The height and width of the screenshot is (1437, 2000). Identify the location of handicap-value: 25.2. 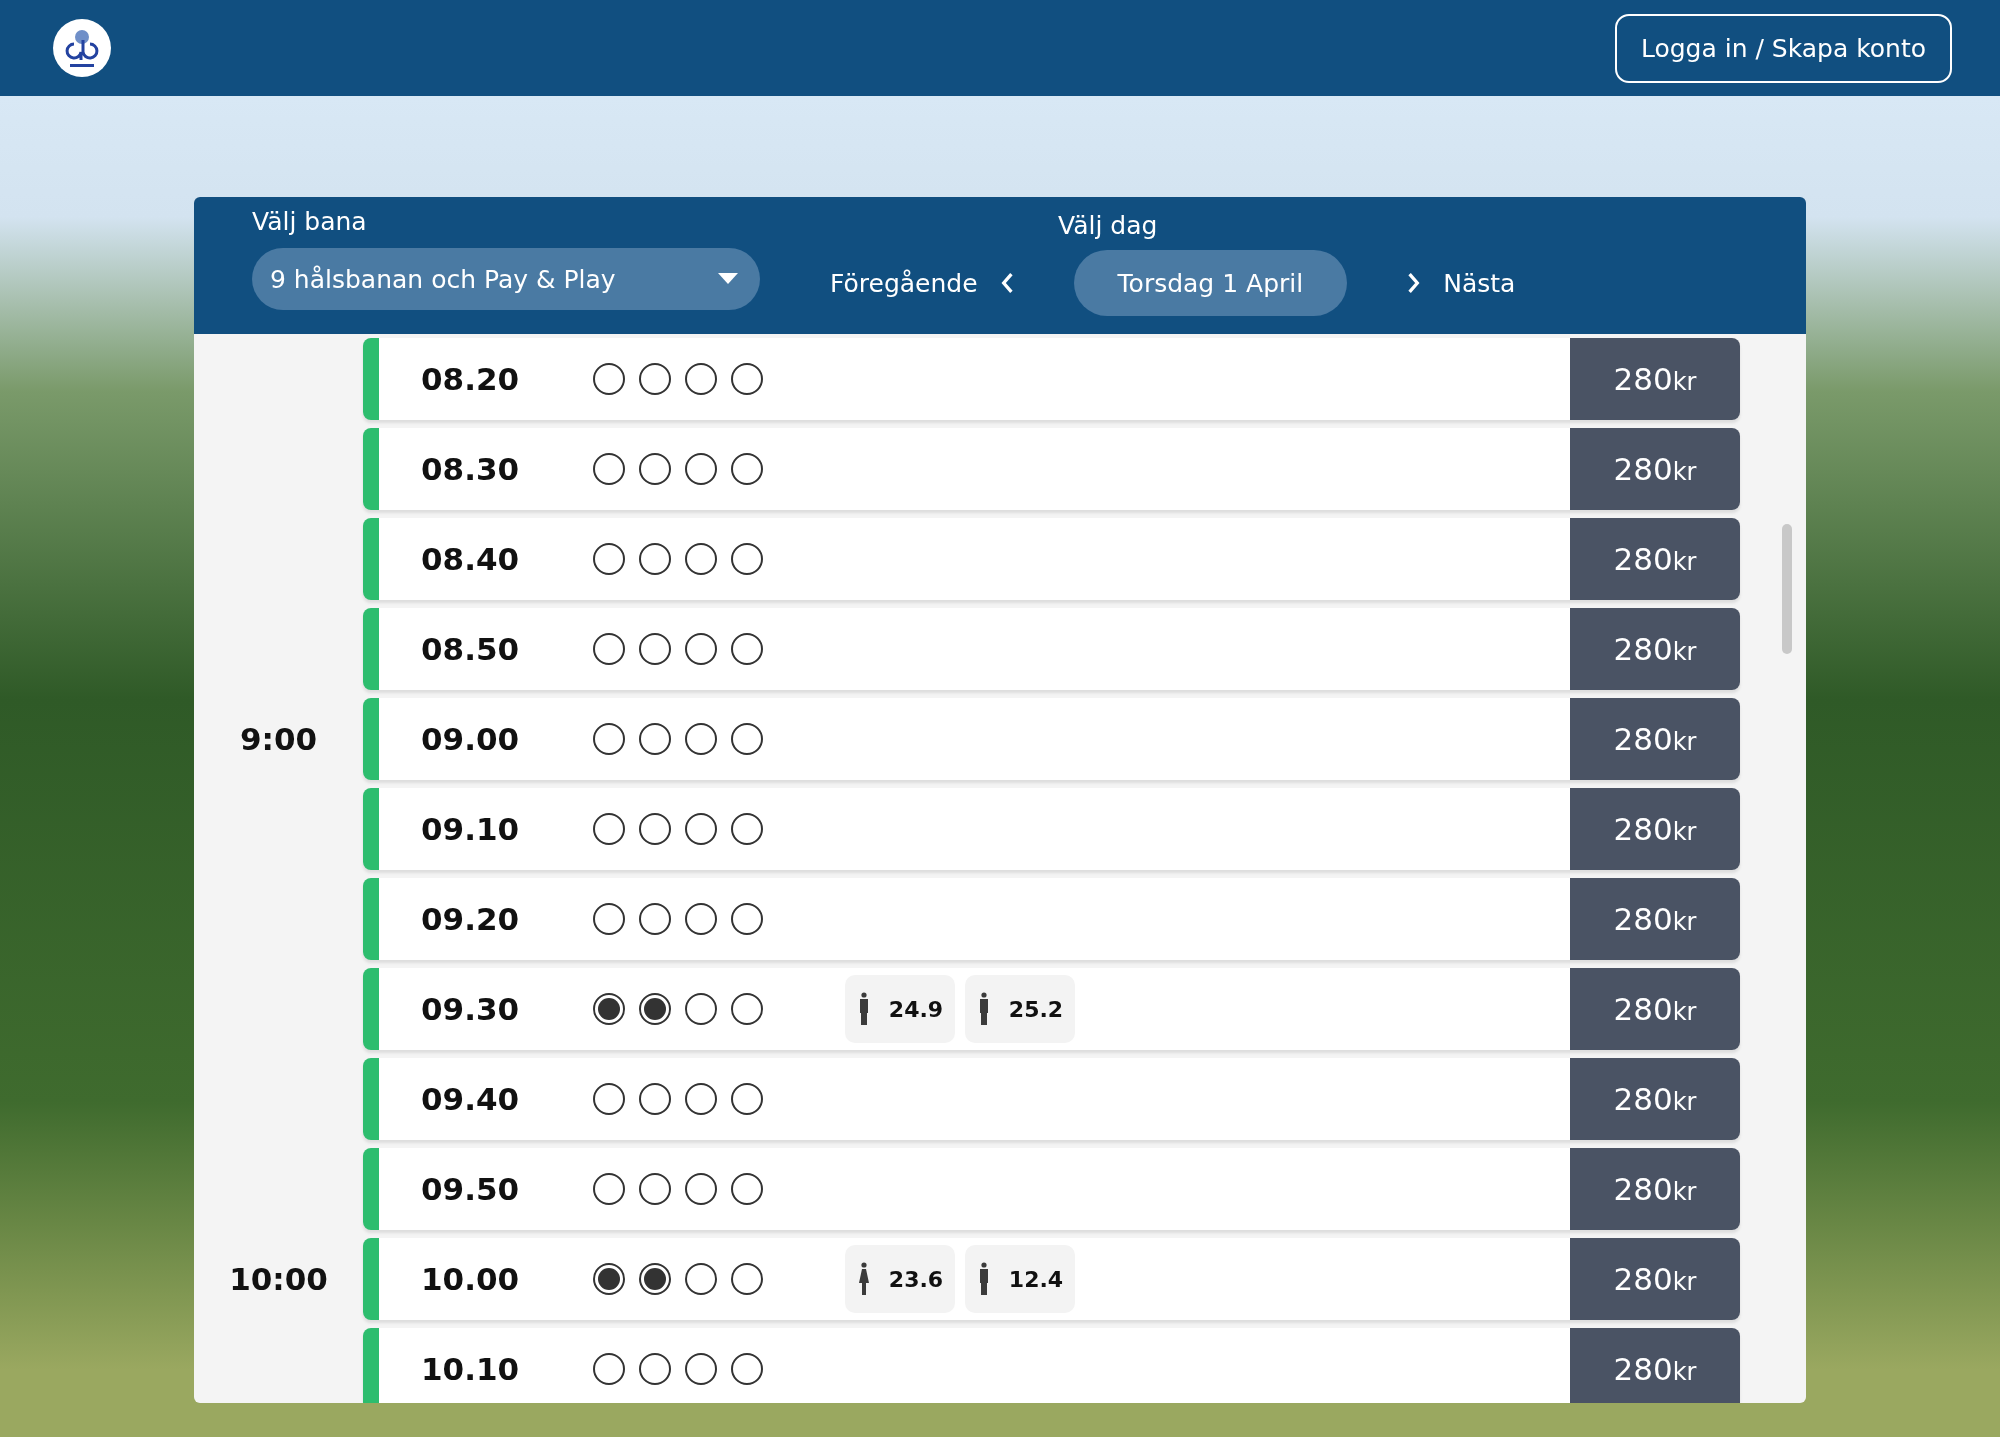
(1036, 1009).